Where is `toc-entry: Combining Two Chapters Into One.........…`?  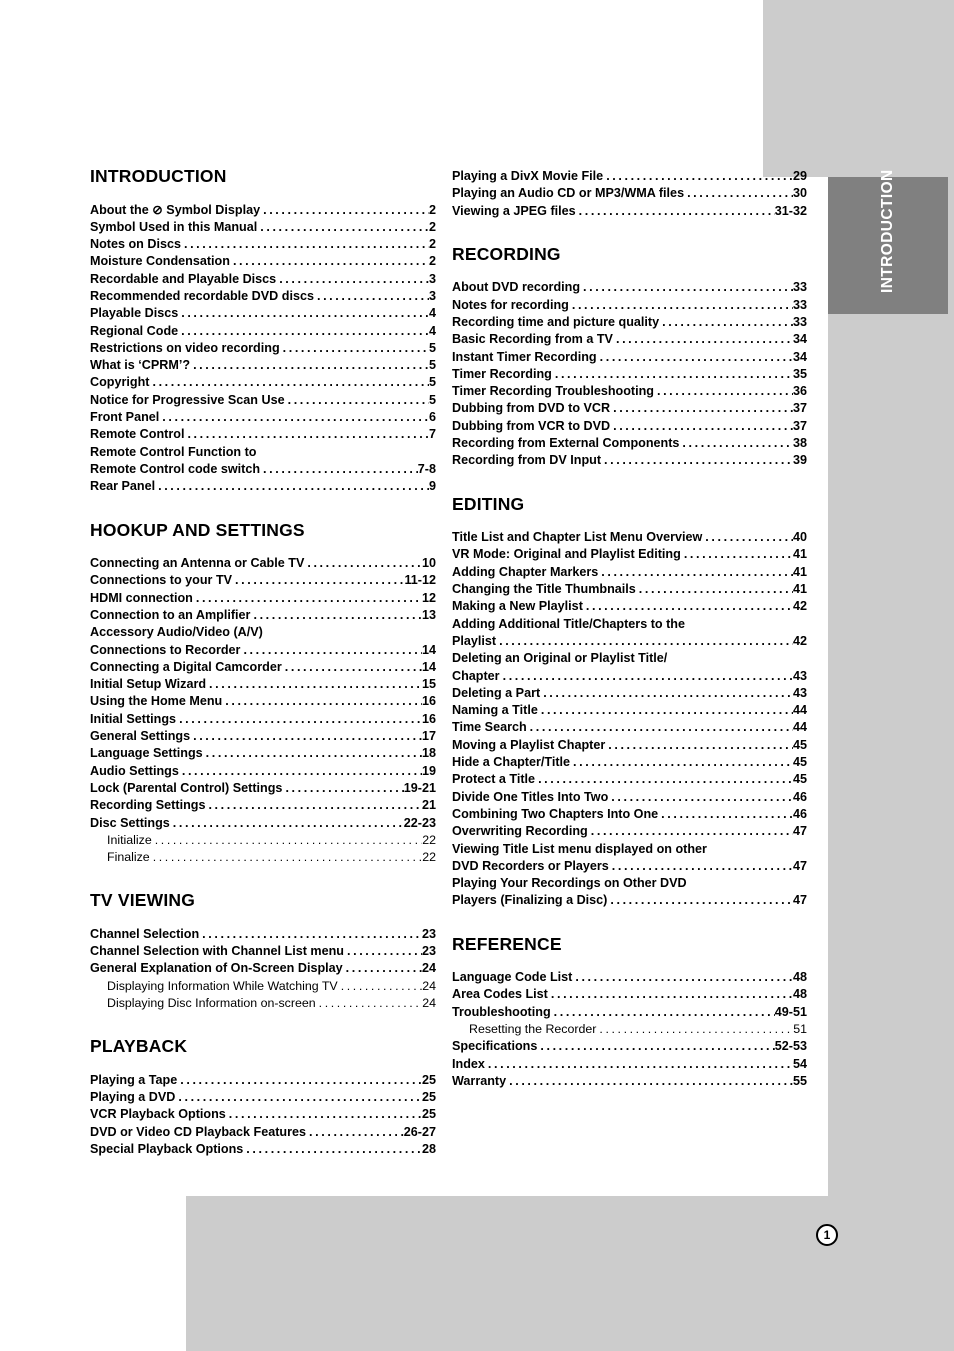
toc-entry: Combining Two Chapters Into One.........… is located at coordinates (629, 814).